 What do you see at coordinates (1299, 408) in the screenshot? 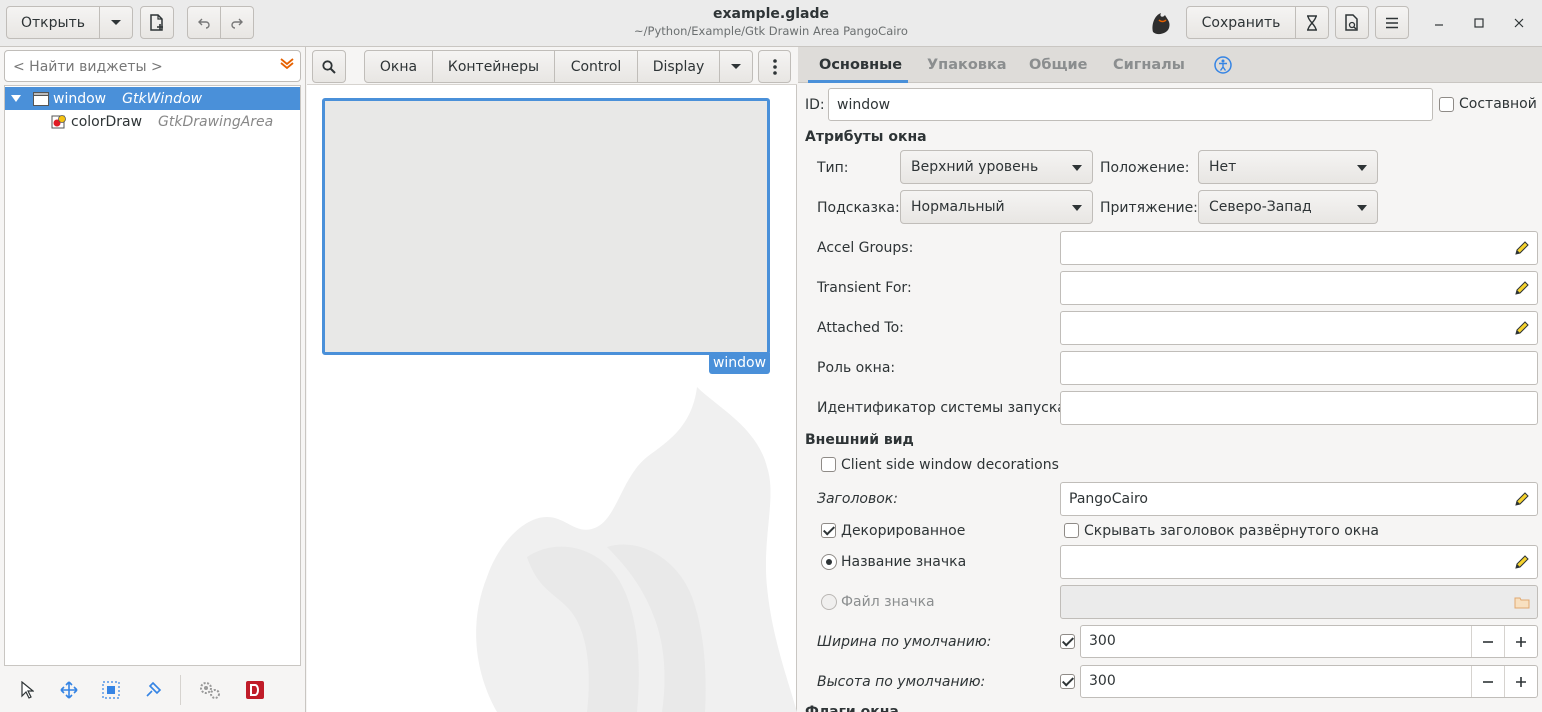
I see `startup-id-input` at bounding box center [1299, 408].